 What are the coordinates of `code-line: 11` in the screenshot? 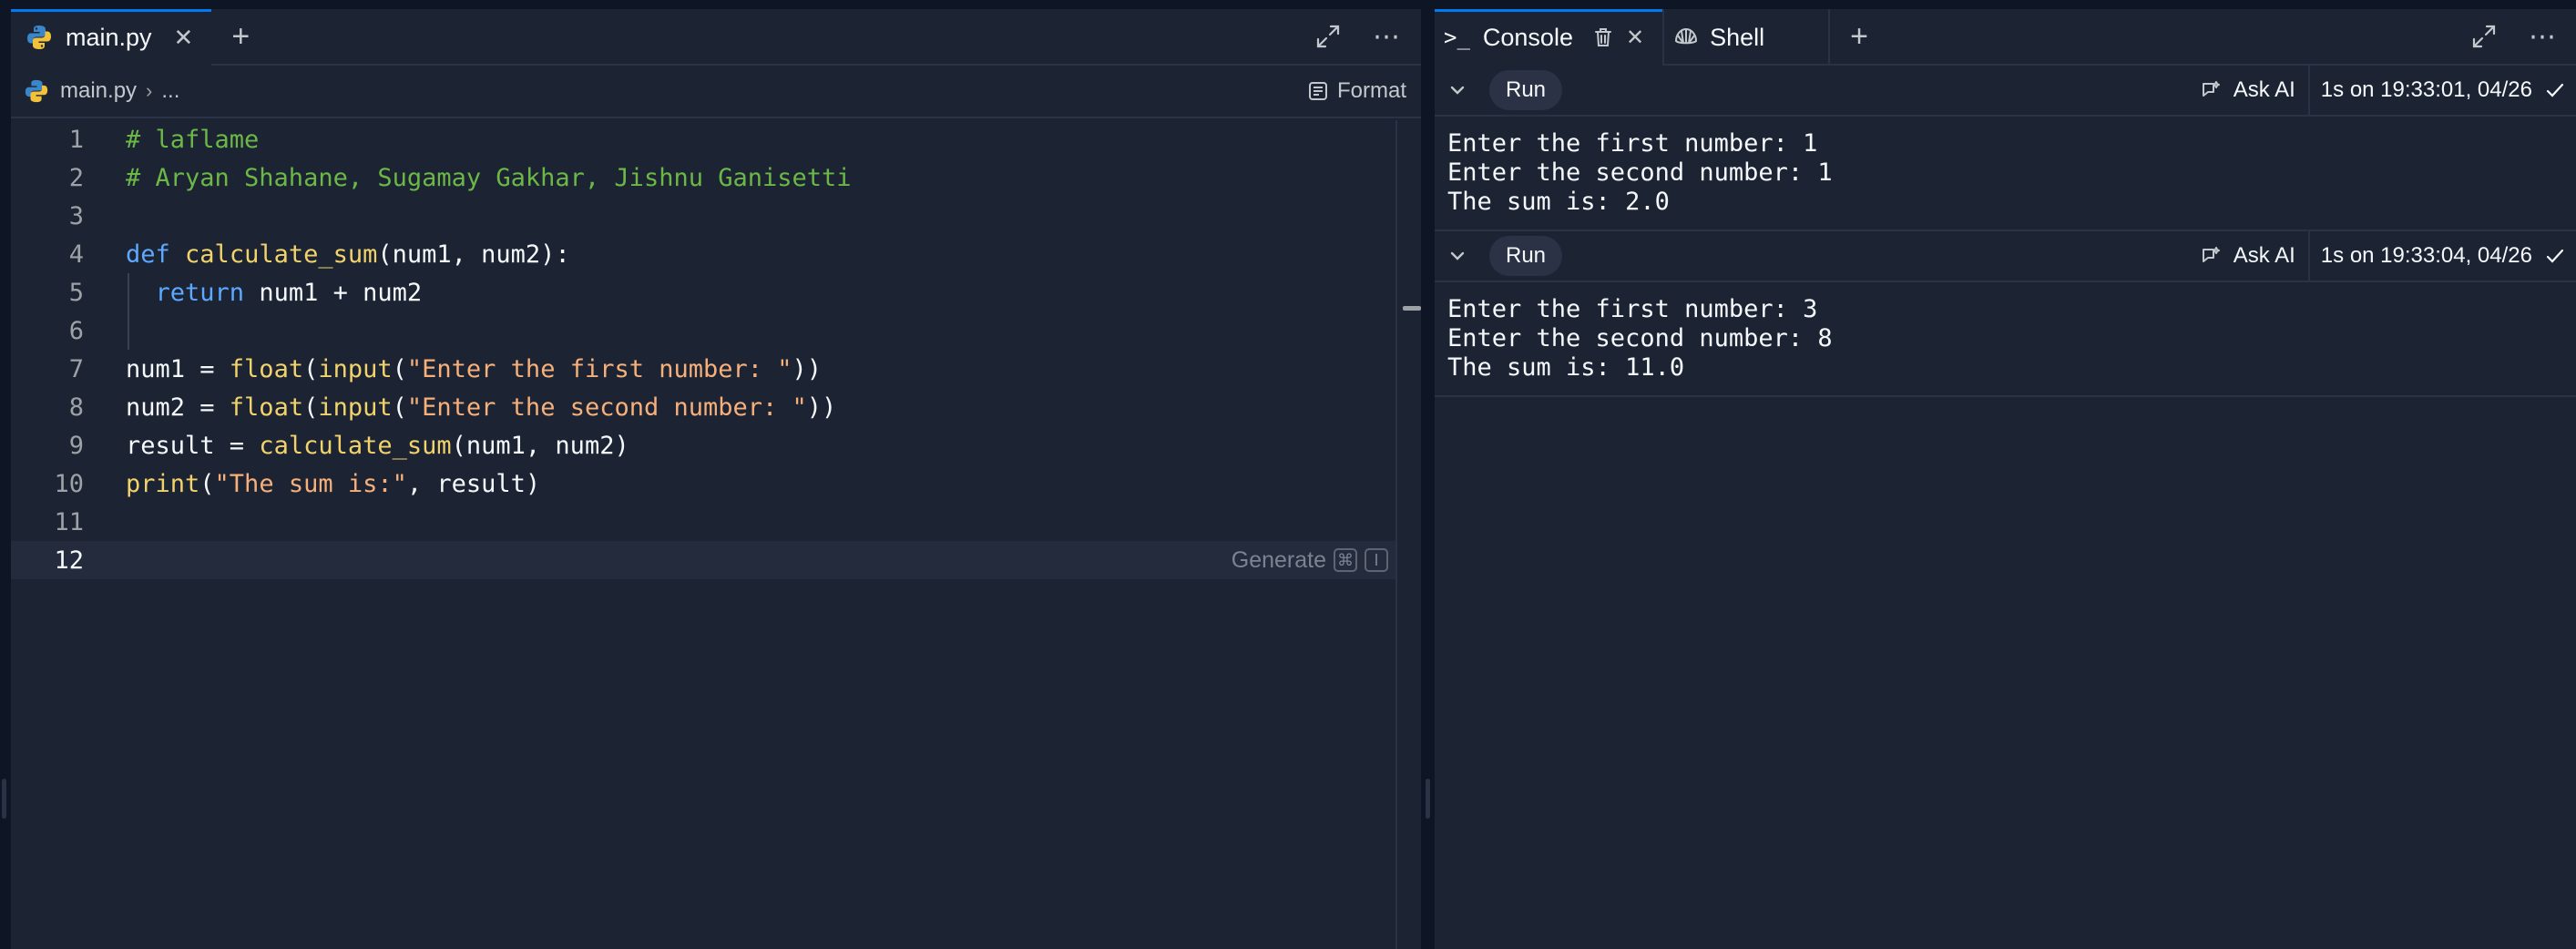 It's located at (704, 522).